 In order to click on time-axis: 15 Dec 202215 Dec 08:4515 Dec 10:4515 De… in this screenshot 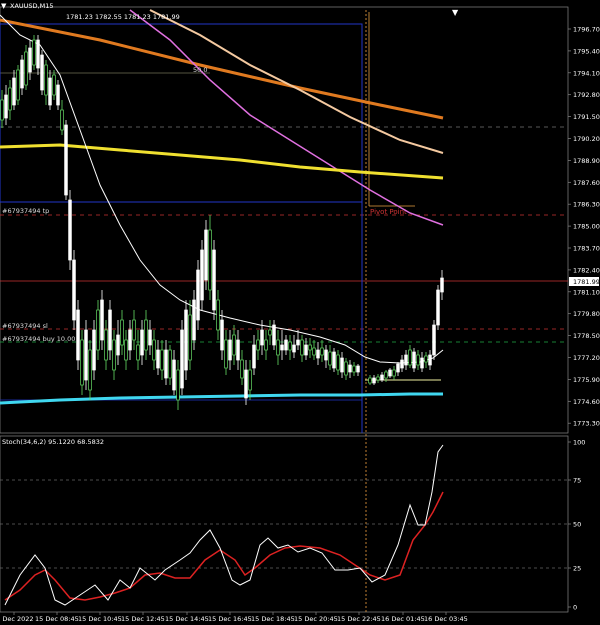, I will do `click(234, 617)`.